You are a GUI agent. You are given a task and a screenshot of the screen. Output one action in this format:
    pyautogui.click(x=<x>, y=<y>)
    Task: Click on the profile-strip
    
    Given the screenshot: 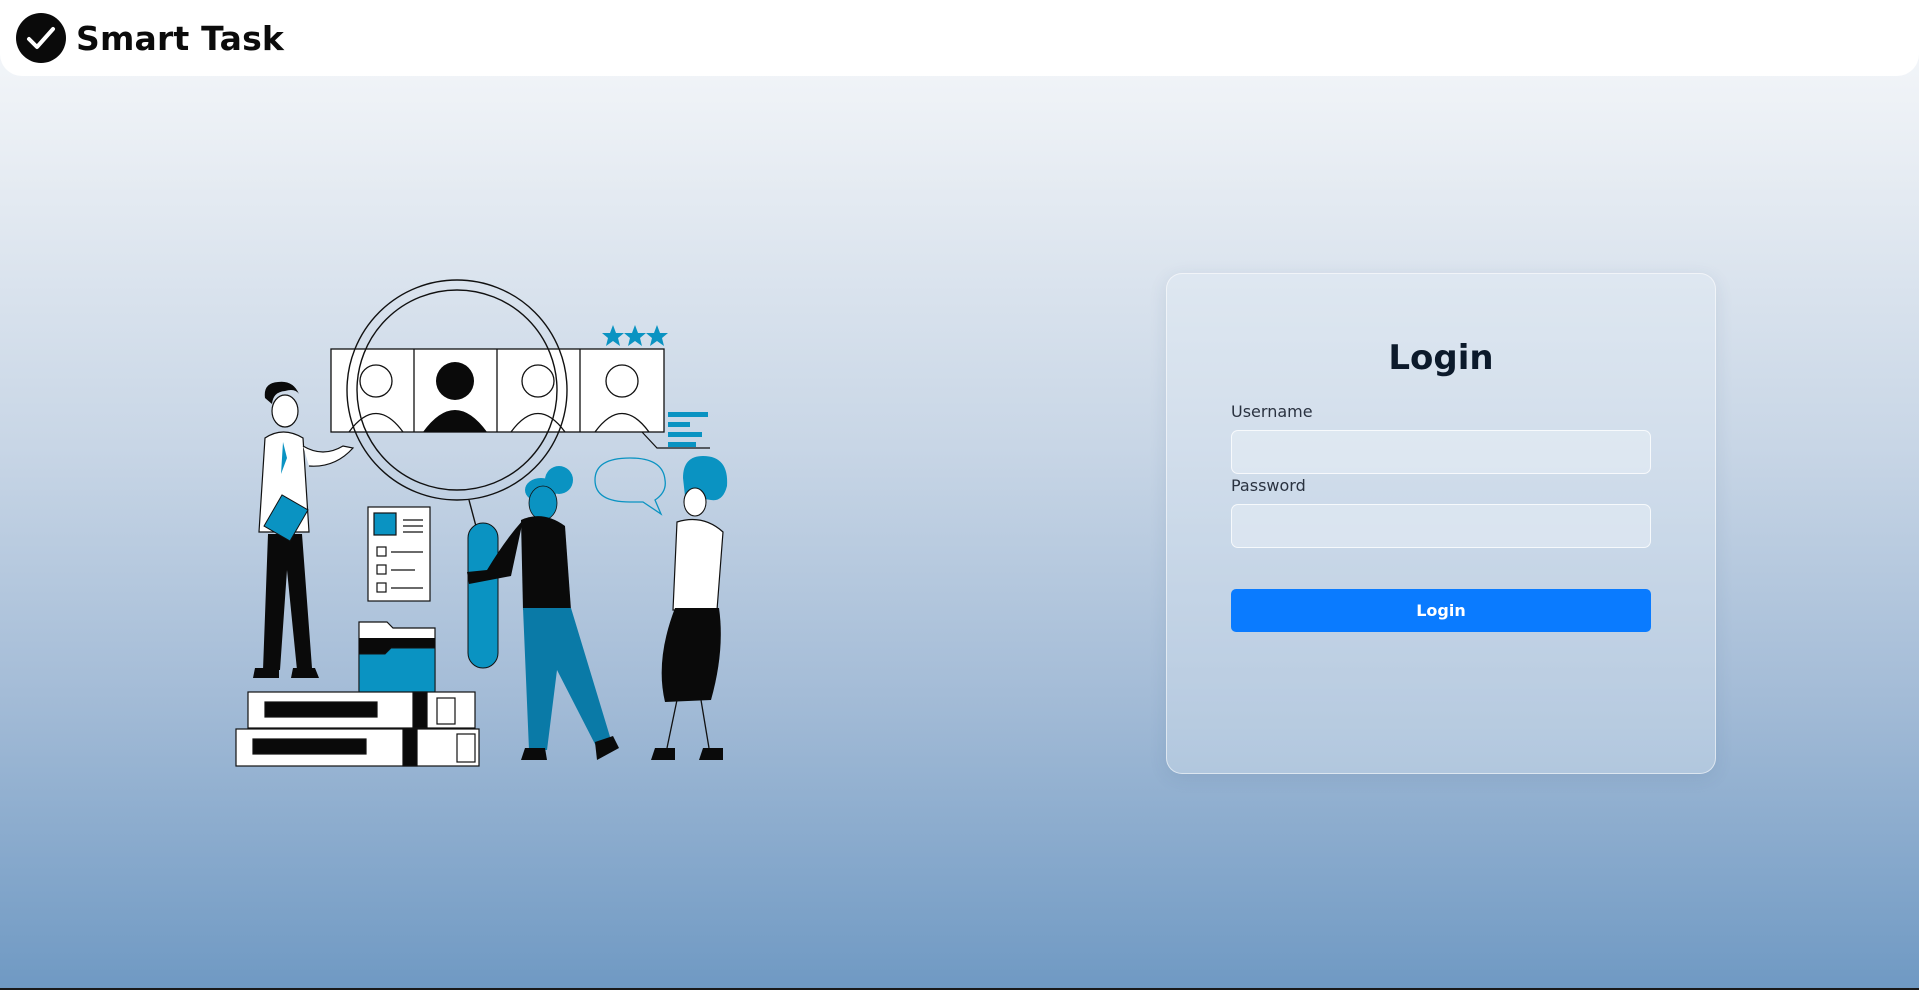 What is the action you would take?
    pyautogui.click(x=497, y=390)
    